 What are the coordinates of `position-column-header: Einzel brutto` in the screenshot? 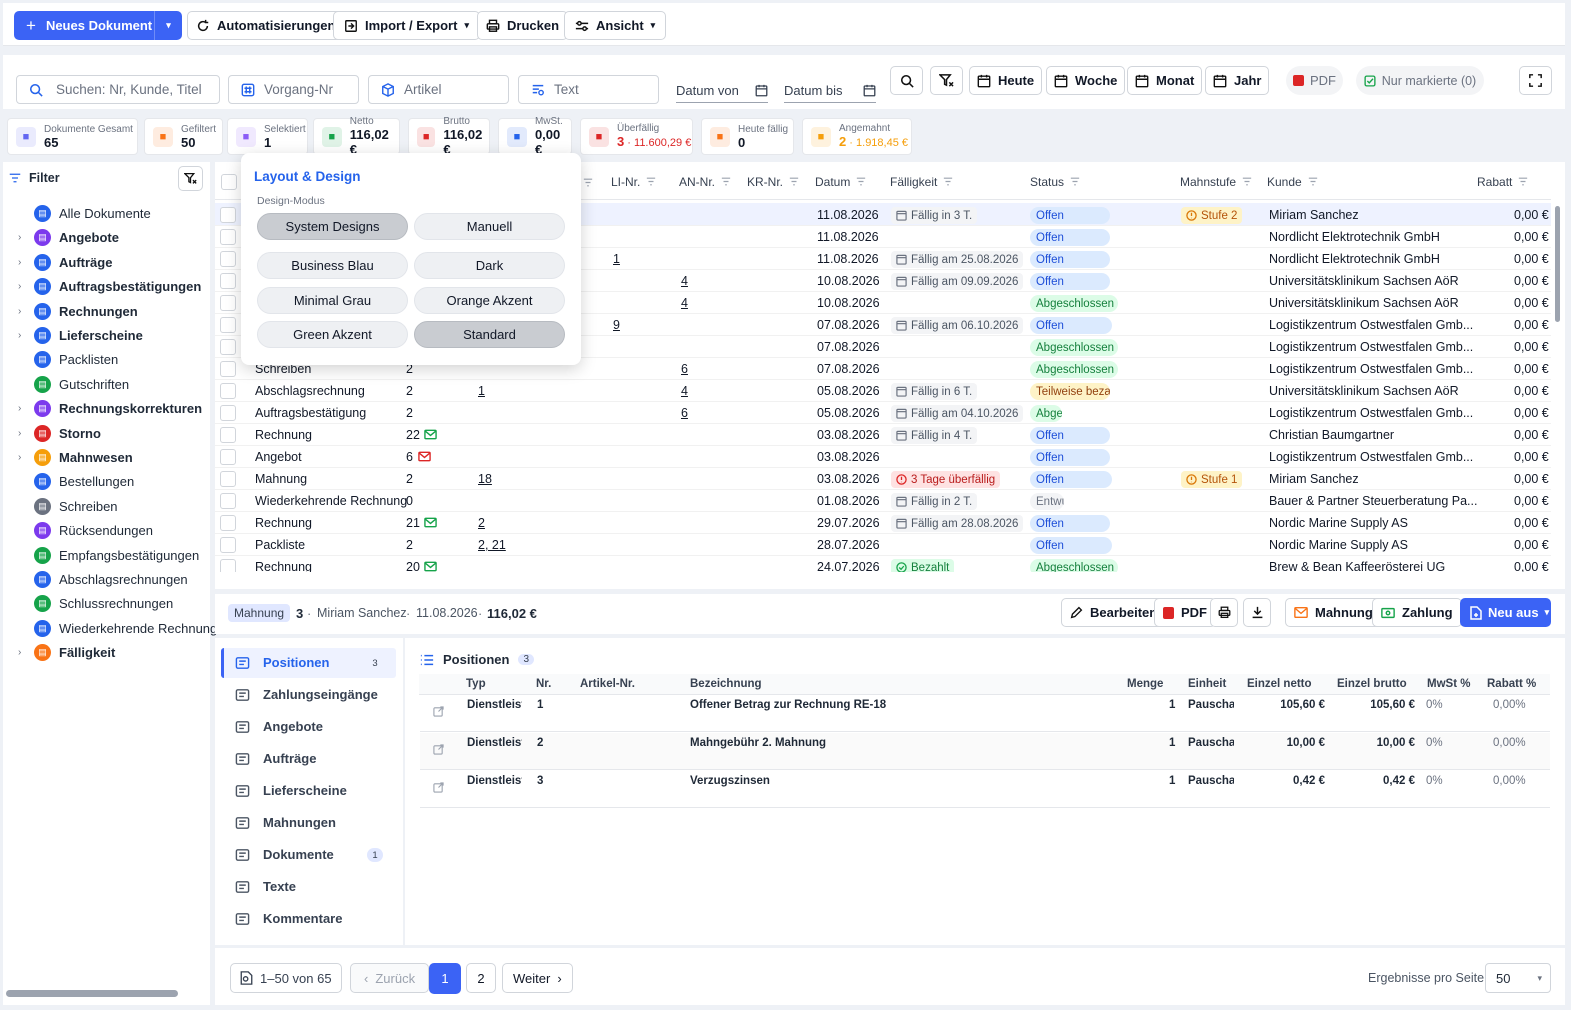 It's located at (1372, 684).